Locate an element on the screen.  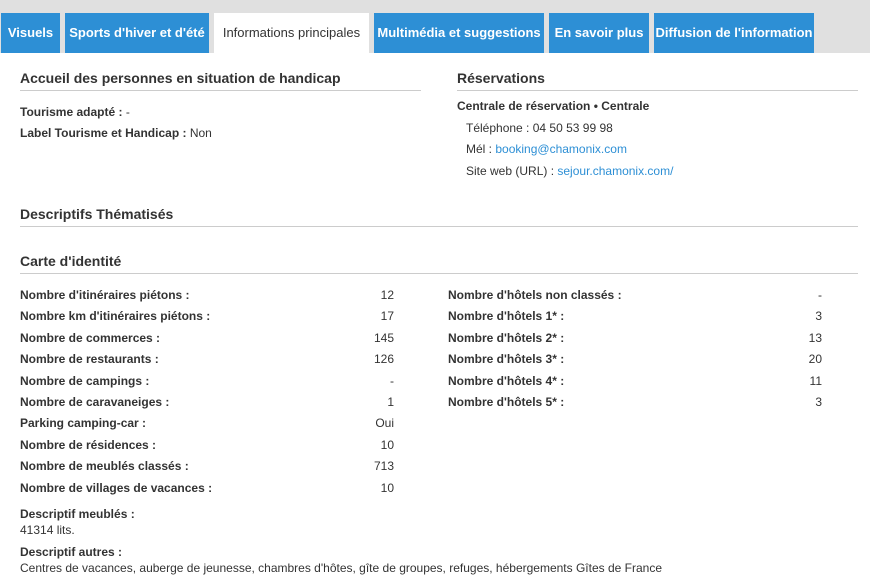
identity-row: Nombre de campings : - is located at coordinates (207, 382).